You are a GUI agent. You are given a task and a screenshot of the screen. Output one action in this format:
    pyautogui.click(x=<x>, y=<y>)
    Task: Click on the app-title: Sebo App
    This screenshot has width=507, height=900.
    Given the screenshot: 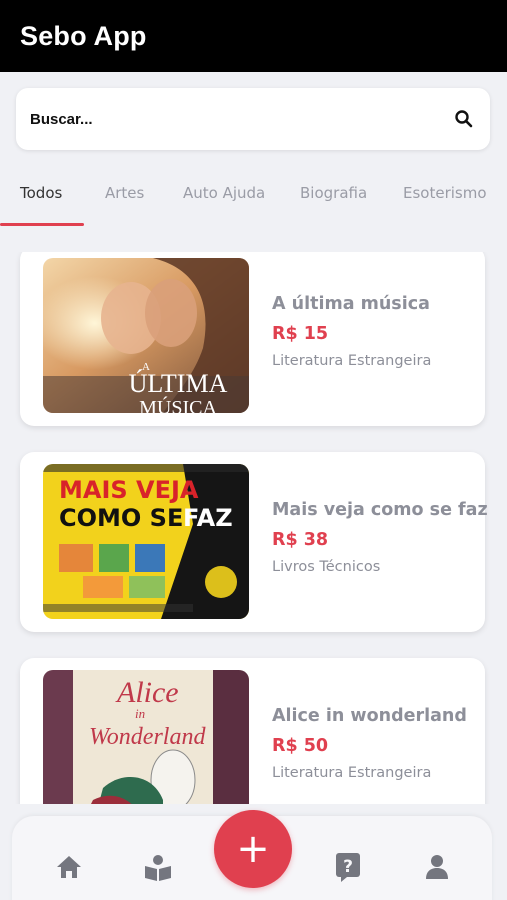 What is the action you would take?
    pyautogui.click(x=83, y=35)
    